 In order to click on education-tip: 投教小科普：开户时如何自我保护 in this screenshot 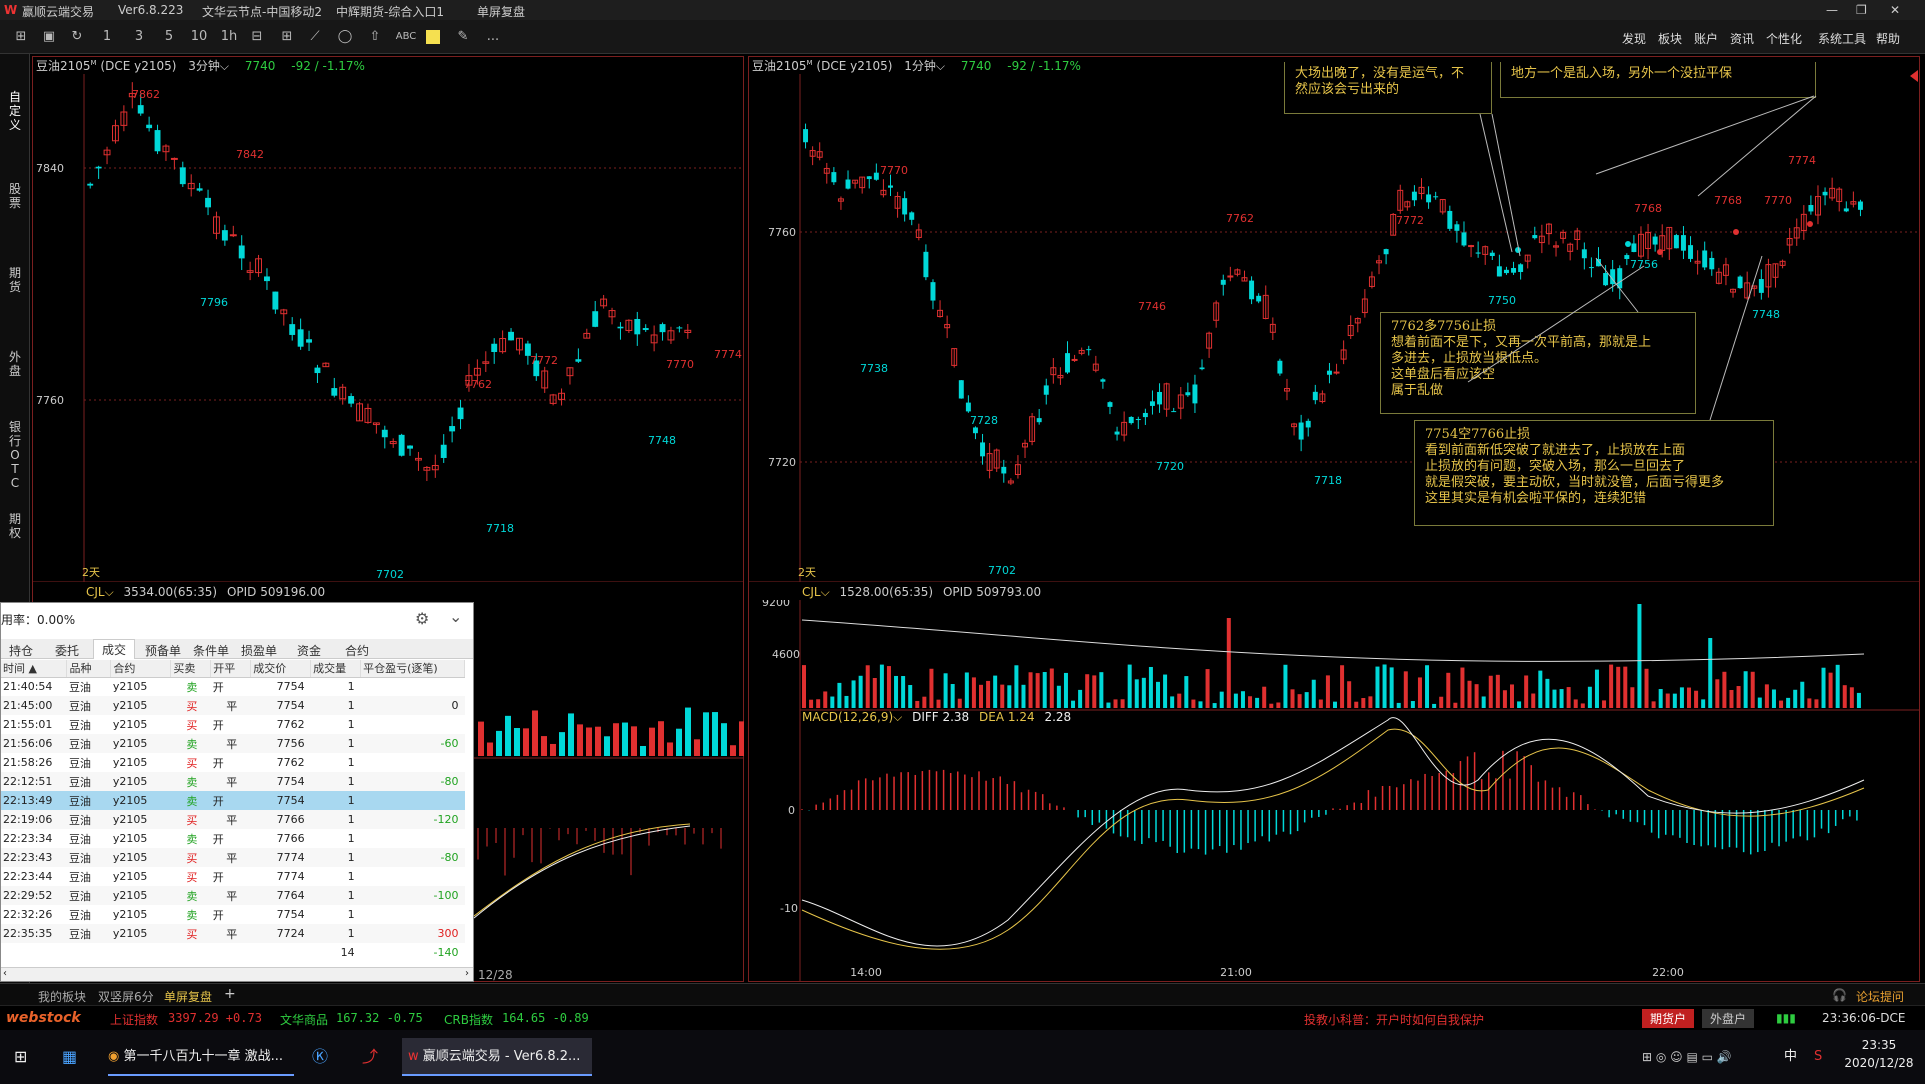, I will do `click(1394, 1019)`.